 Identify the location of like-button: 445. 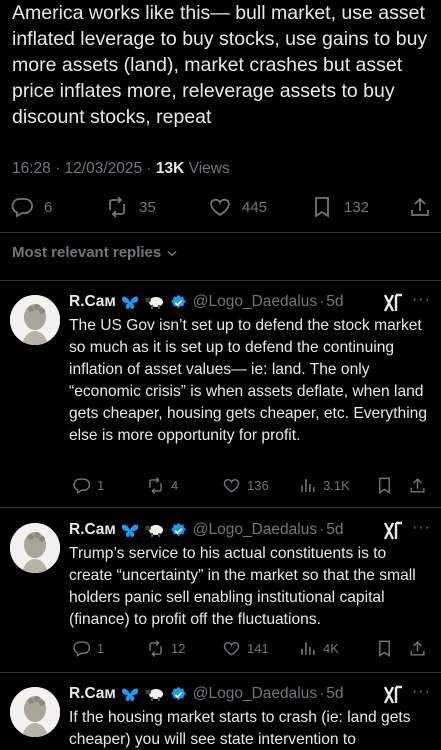
(237, 207).